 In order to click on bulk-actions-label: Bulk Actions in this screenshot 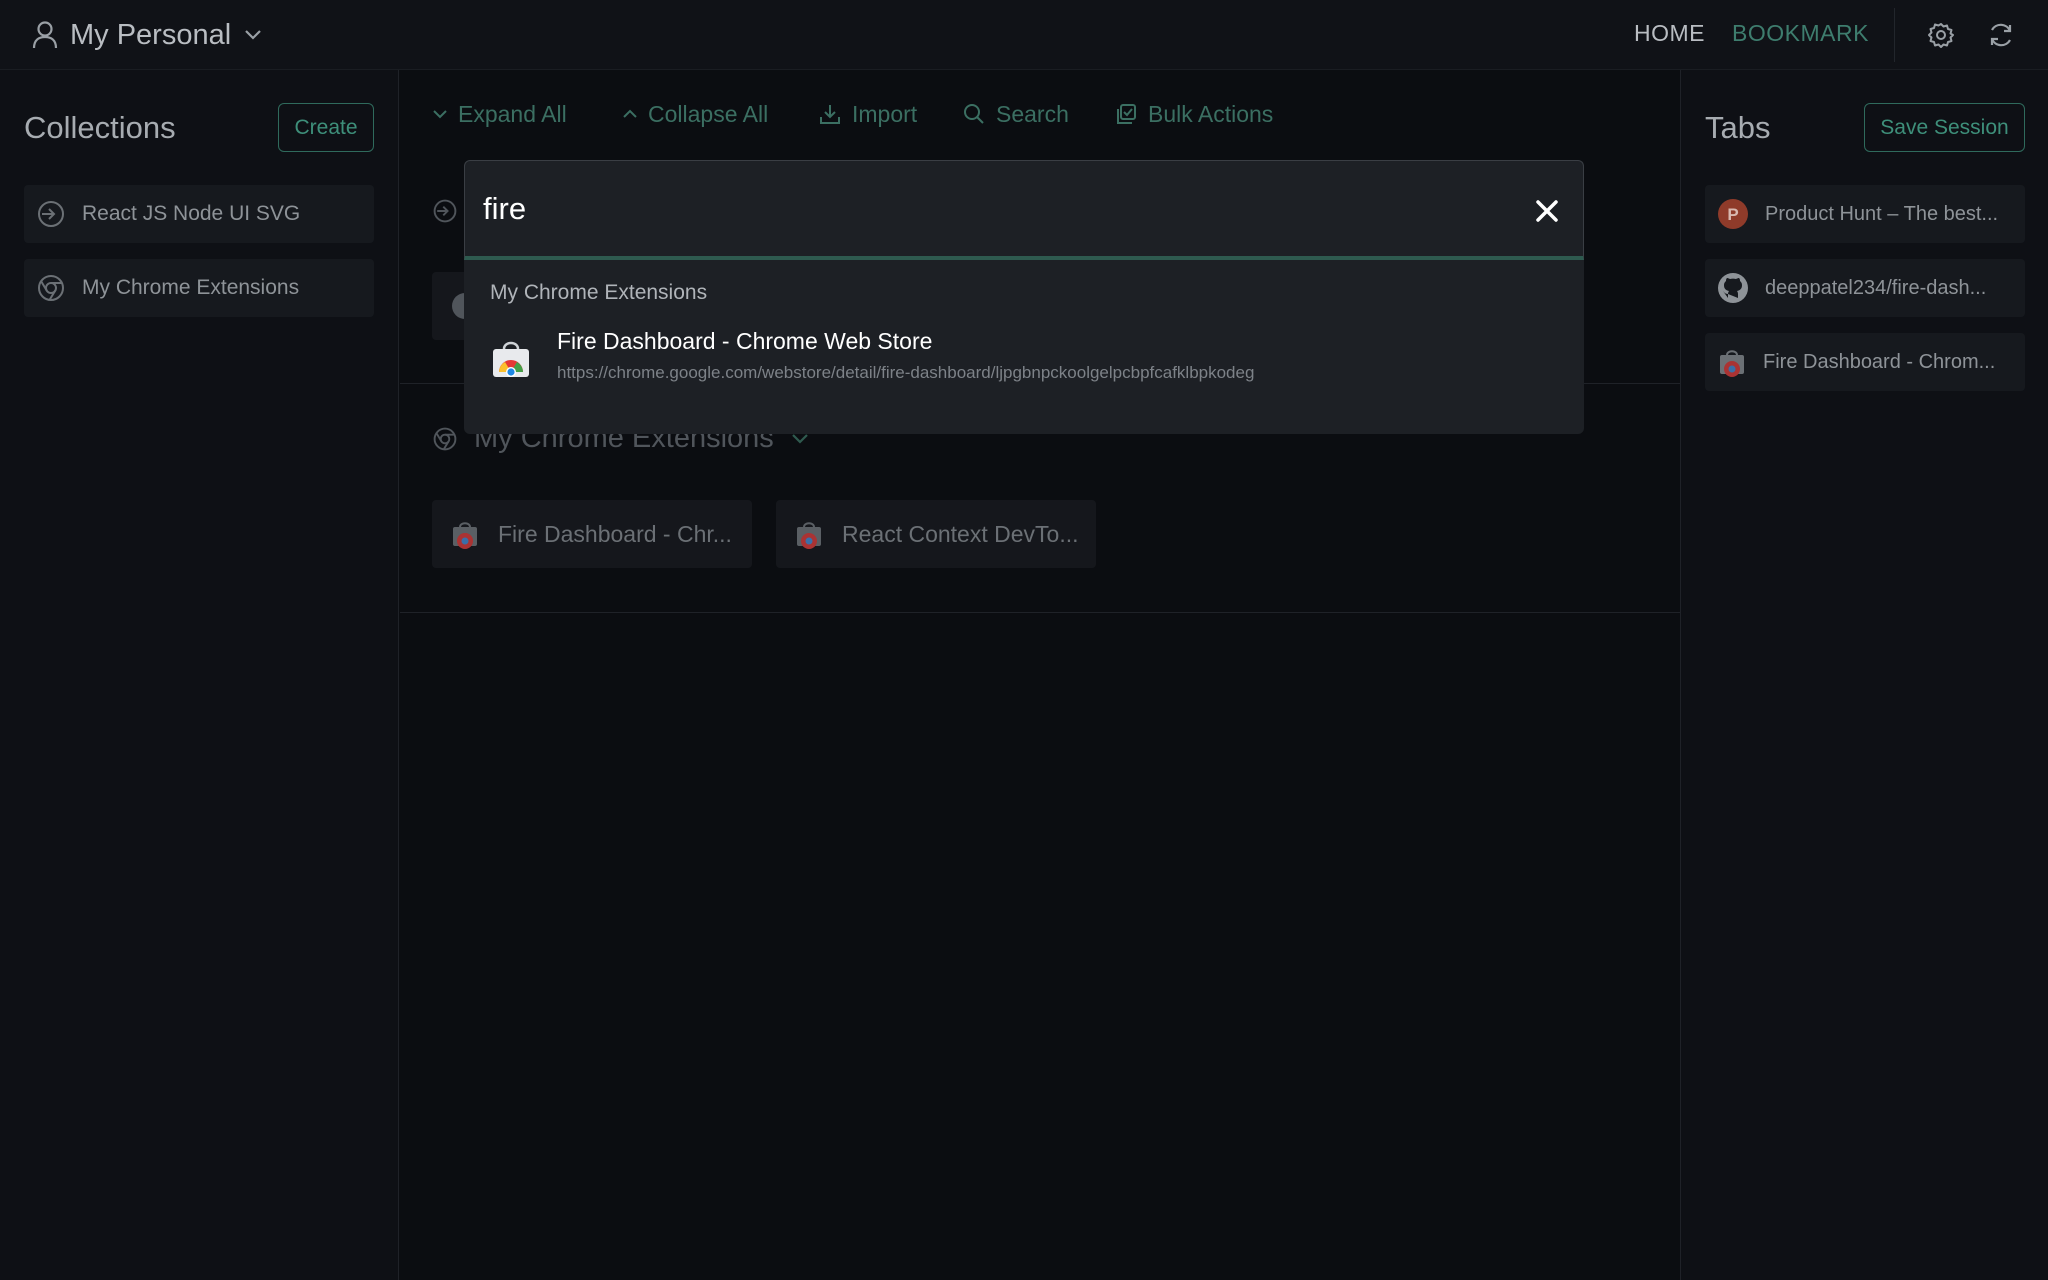, I will do `click(1211, 113)`.